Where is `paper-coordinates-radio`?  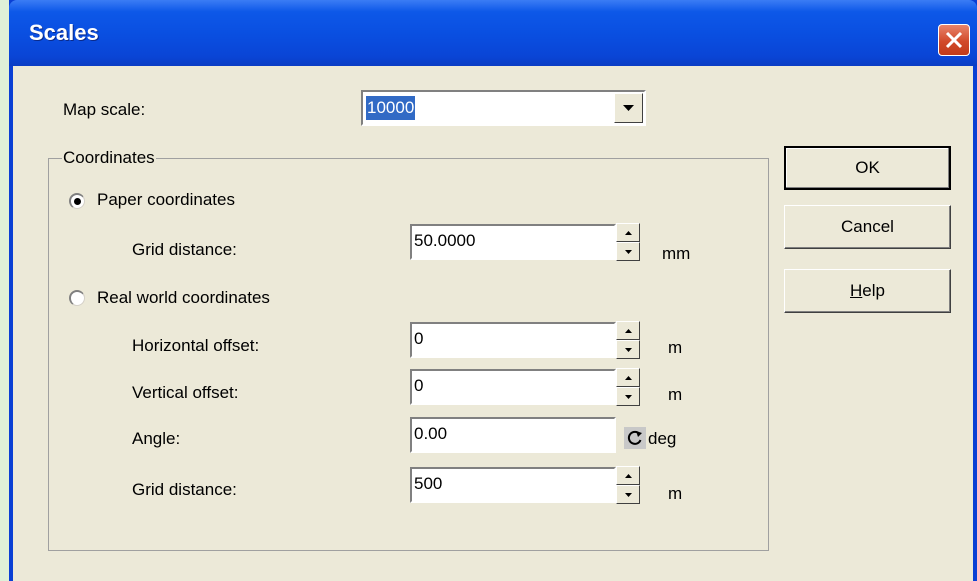 paper-coordinates-radio is located at coordinates (77, 201).